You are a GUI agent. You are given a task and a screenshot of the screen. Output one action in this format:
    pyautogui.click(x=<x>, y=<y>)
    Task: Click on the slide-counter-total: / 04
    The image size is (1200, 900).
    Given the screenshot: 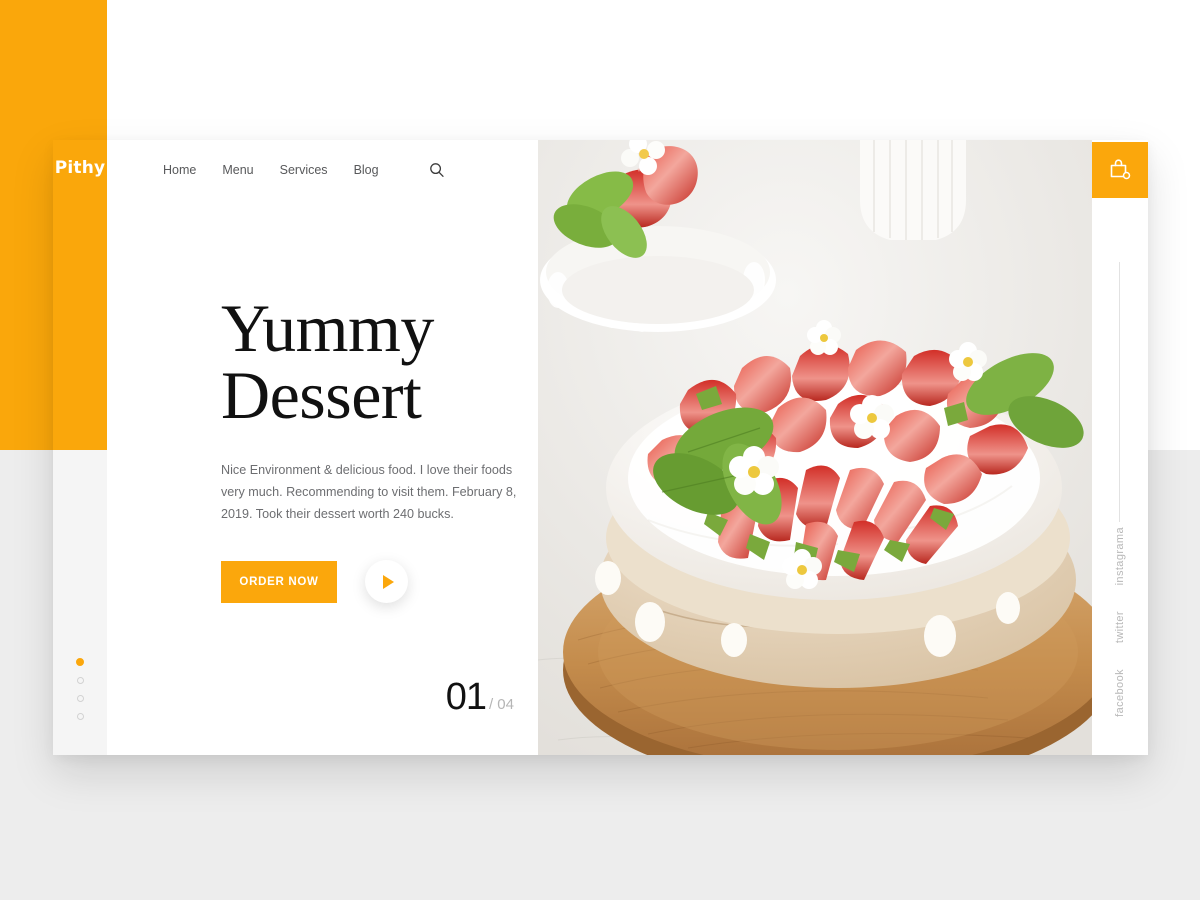 What is the action you would take?
    pyautogui.click(x=501, y=704)
    